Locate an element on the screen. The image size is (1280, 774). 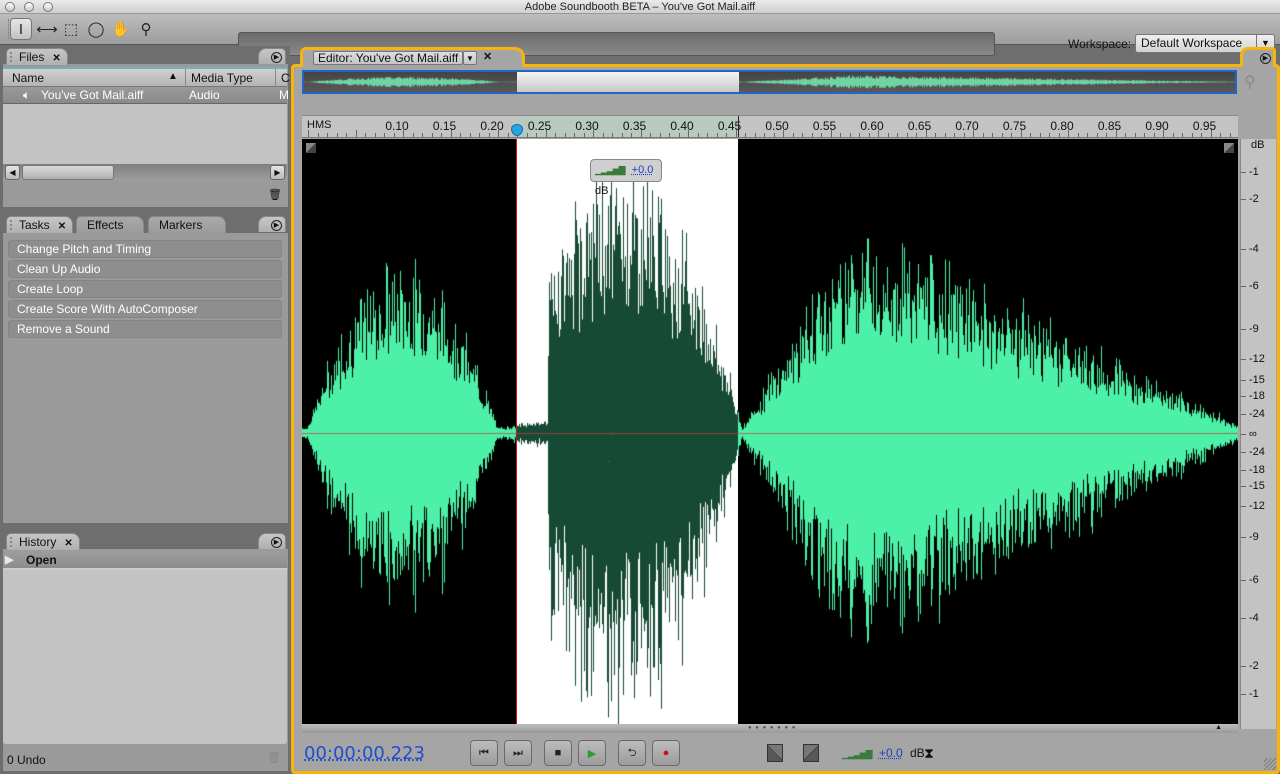
hand-tool-icon: ✋ is located at coordinates (121, 29).